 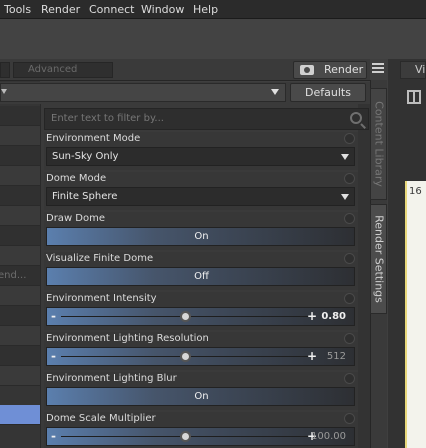 I want to click on tab-render-settings: Render Settings, so click(x=378, y=259).